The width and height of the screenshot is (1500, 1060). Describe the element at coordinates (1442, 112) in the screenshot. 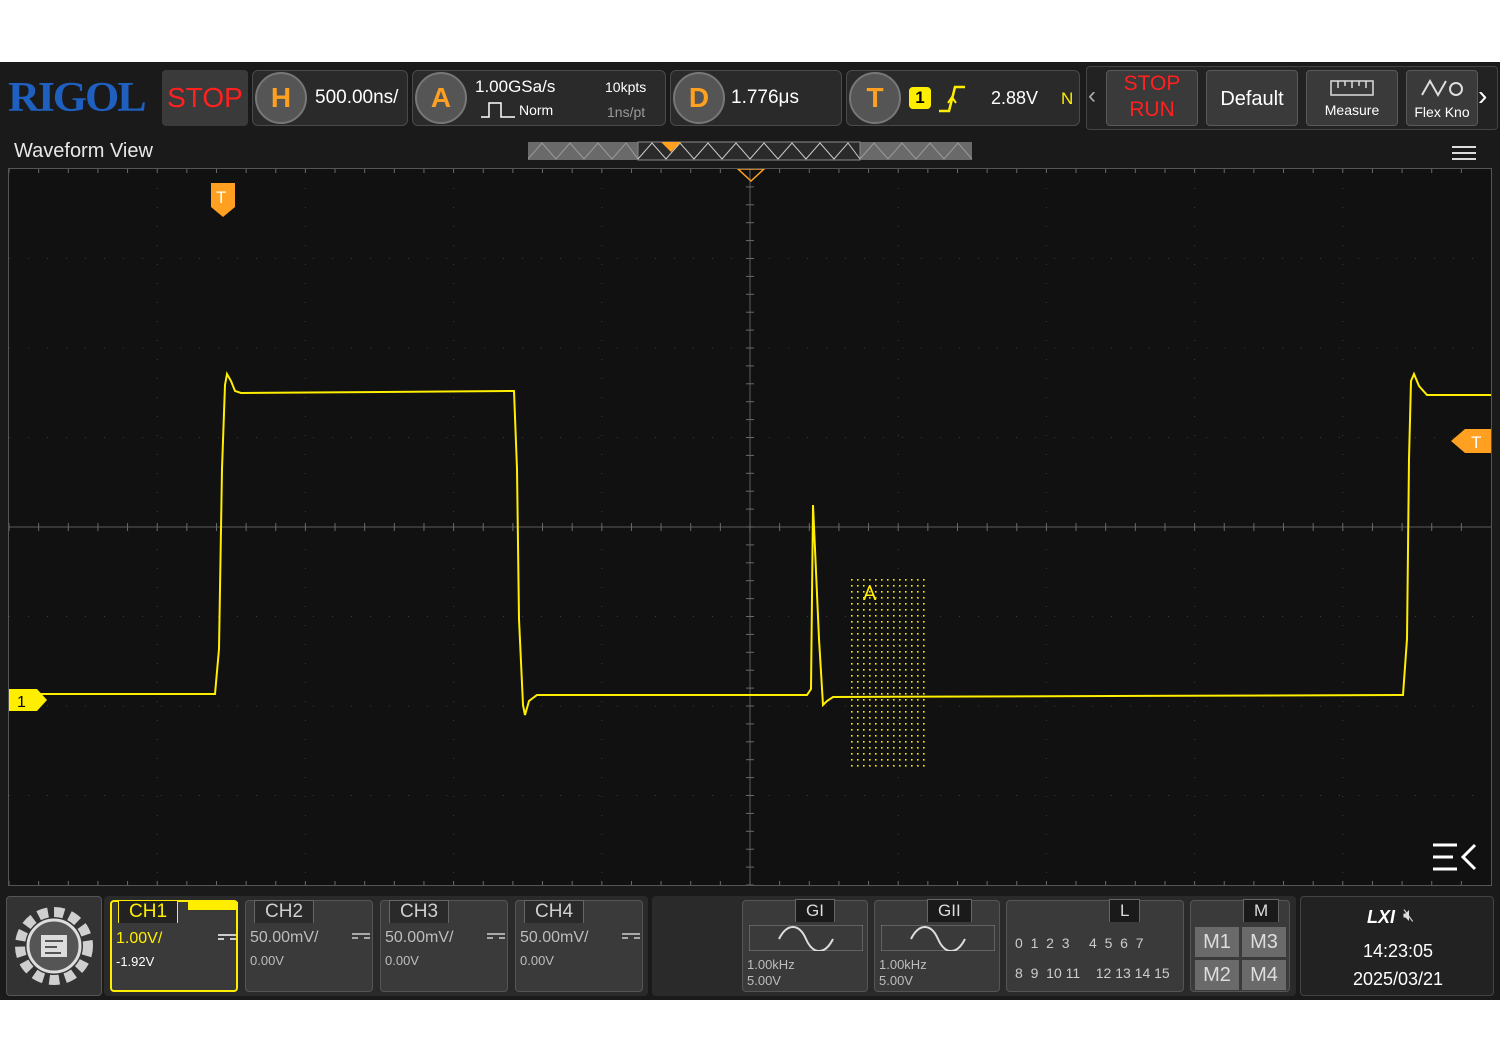

I see `flex-label: Flex Kno` at that location.